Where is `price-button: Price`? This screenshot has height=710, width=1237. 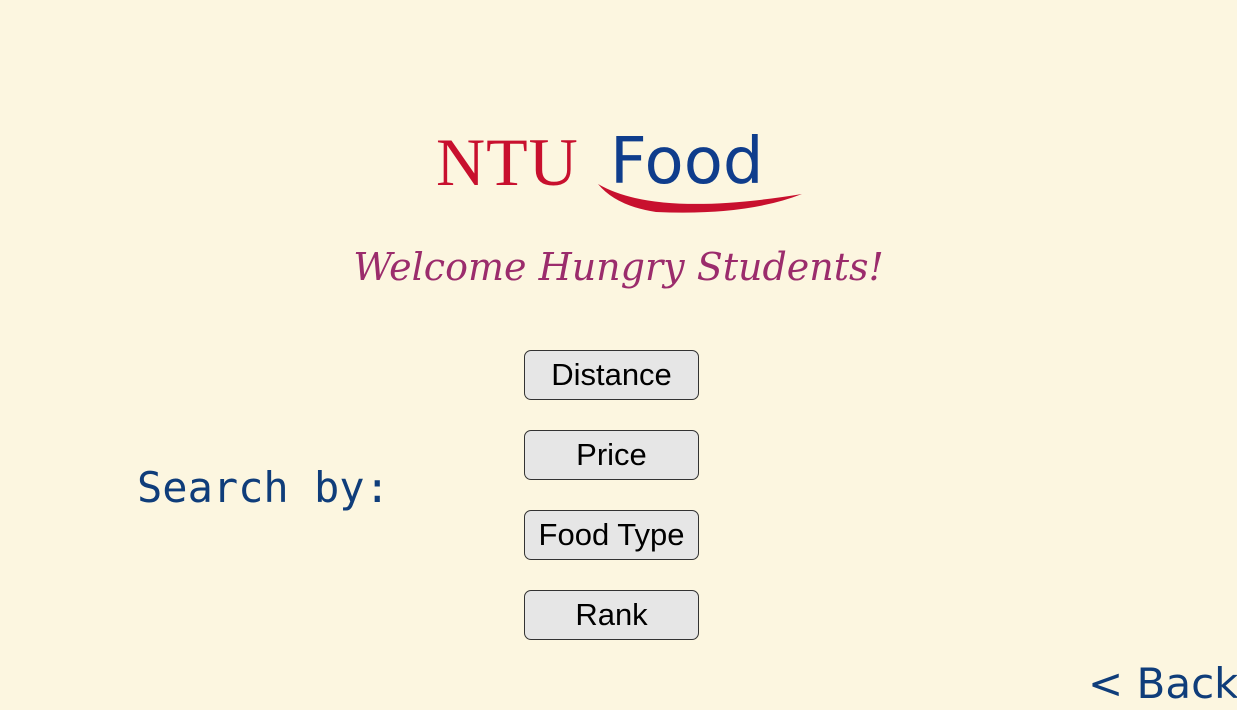
price-button: Price is located at coordinates (611, 455).